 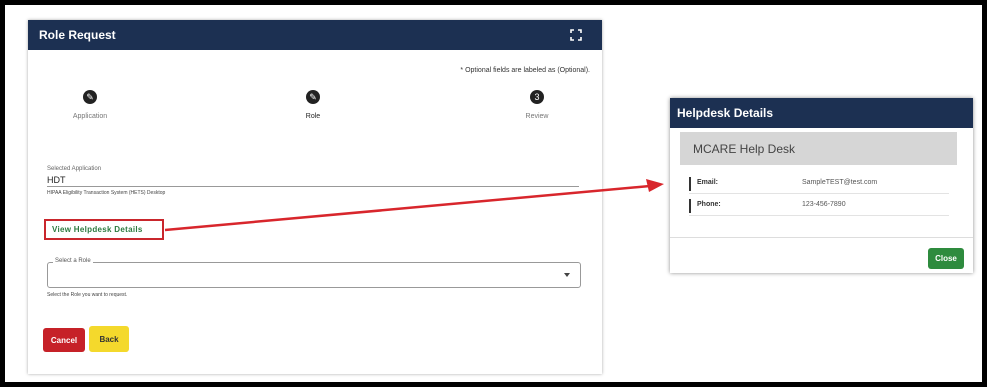 I want to click on expand-icon, so click(x=576, y=35).